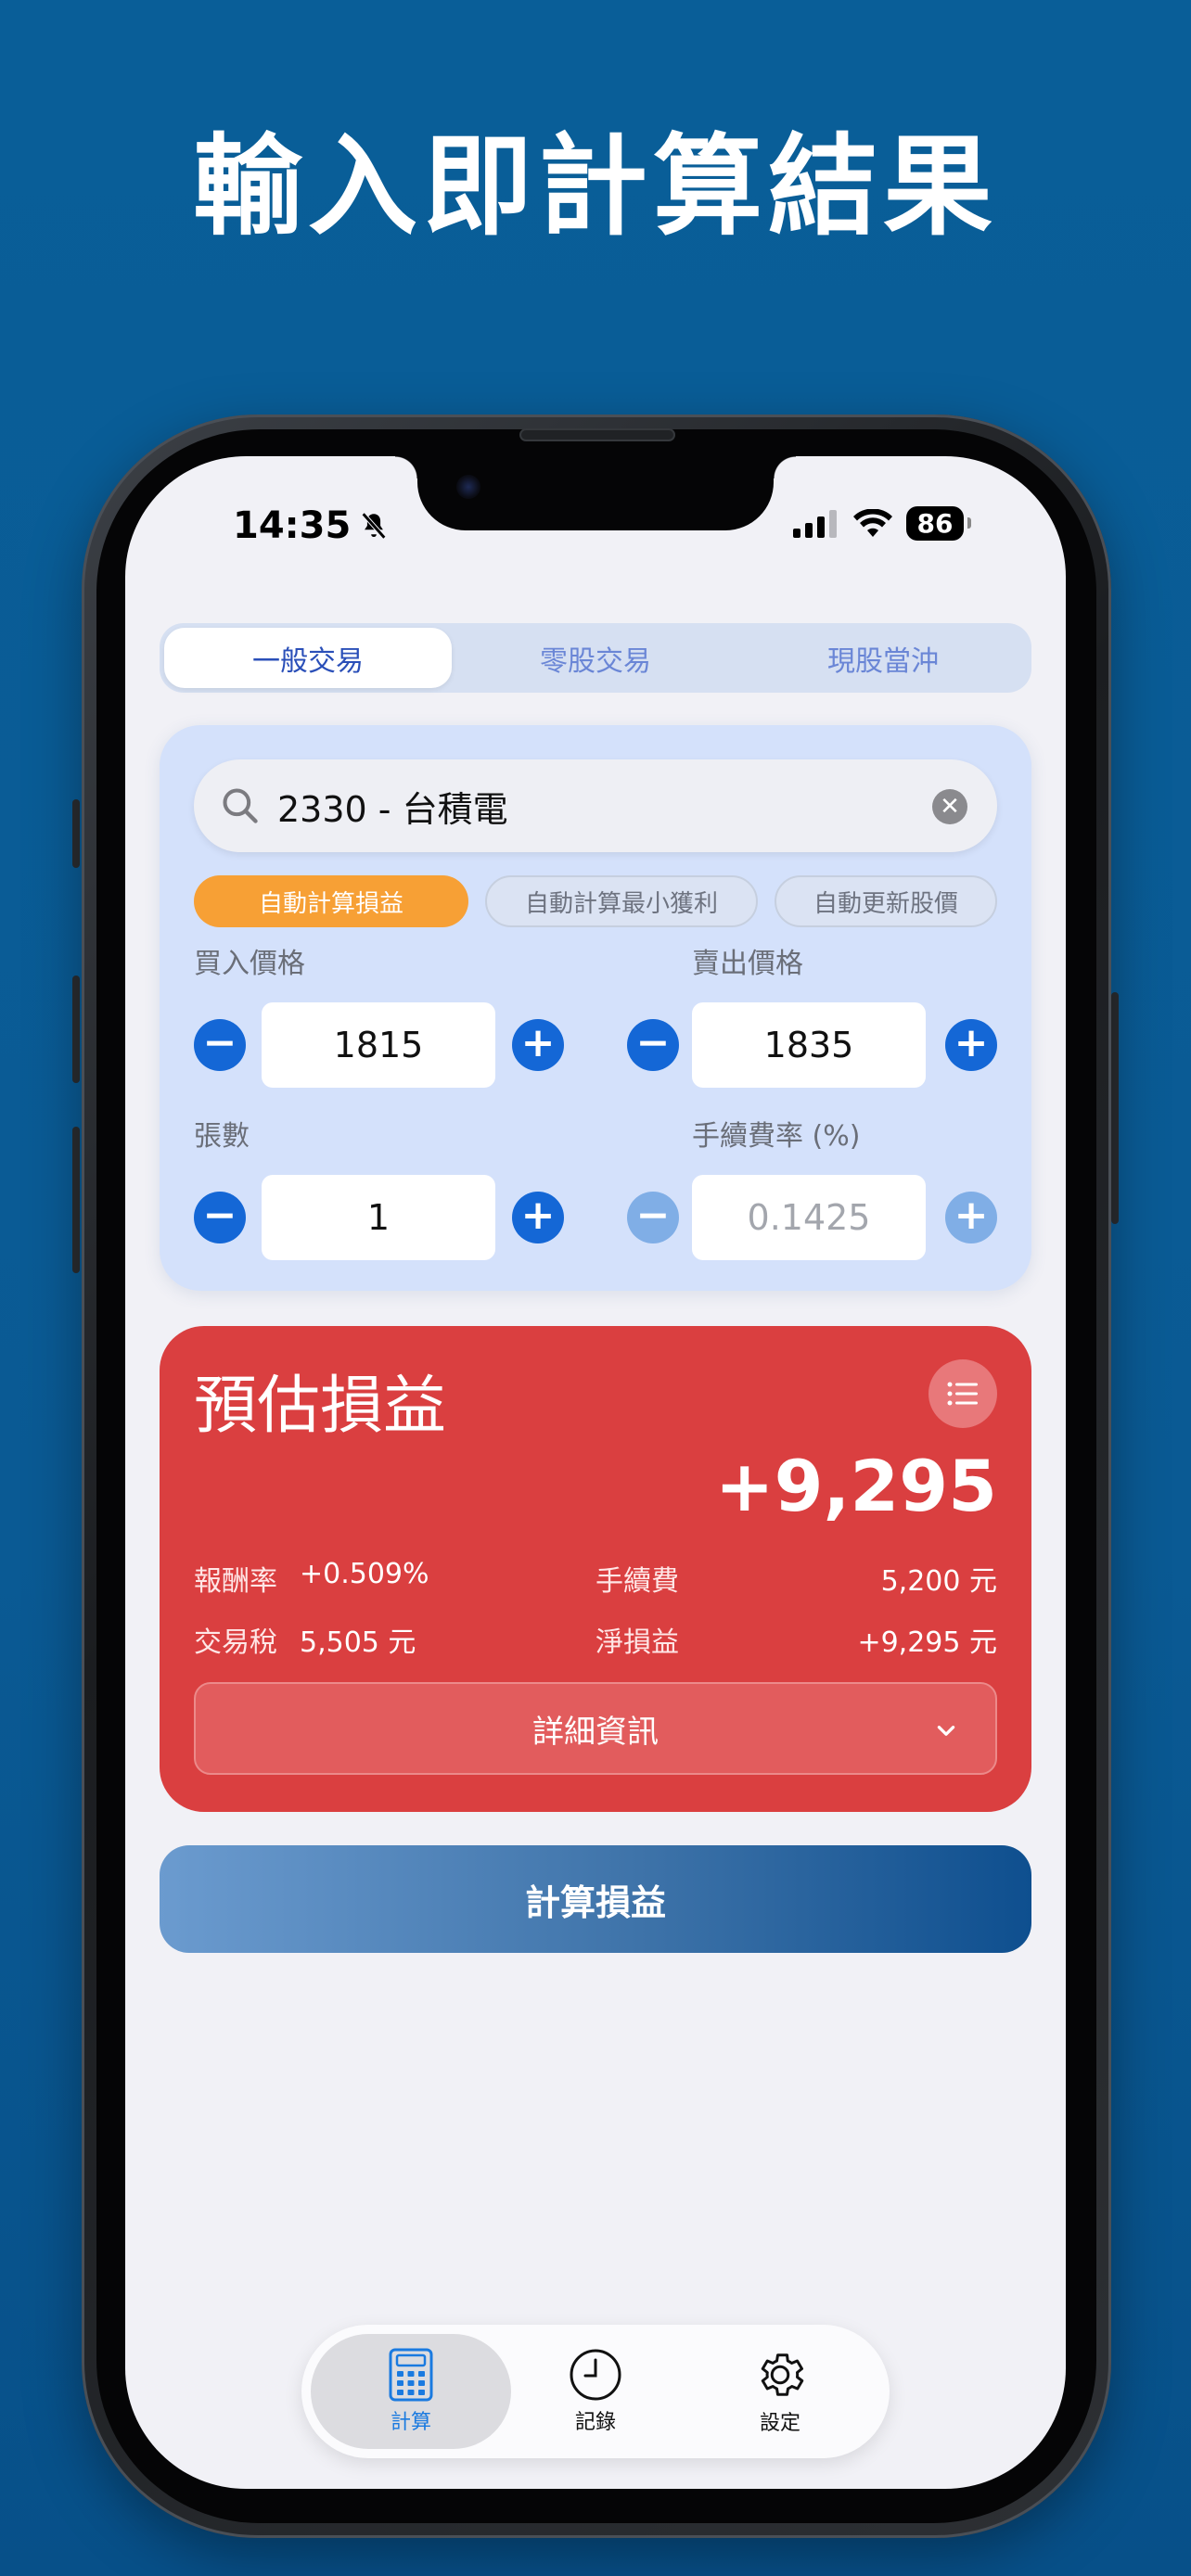  Describe the element at coordinates (597, 435) in the screenshot. I see `phone-speaker` at that location.